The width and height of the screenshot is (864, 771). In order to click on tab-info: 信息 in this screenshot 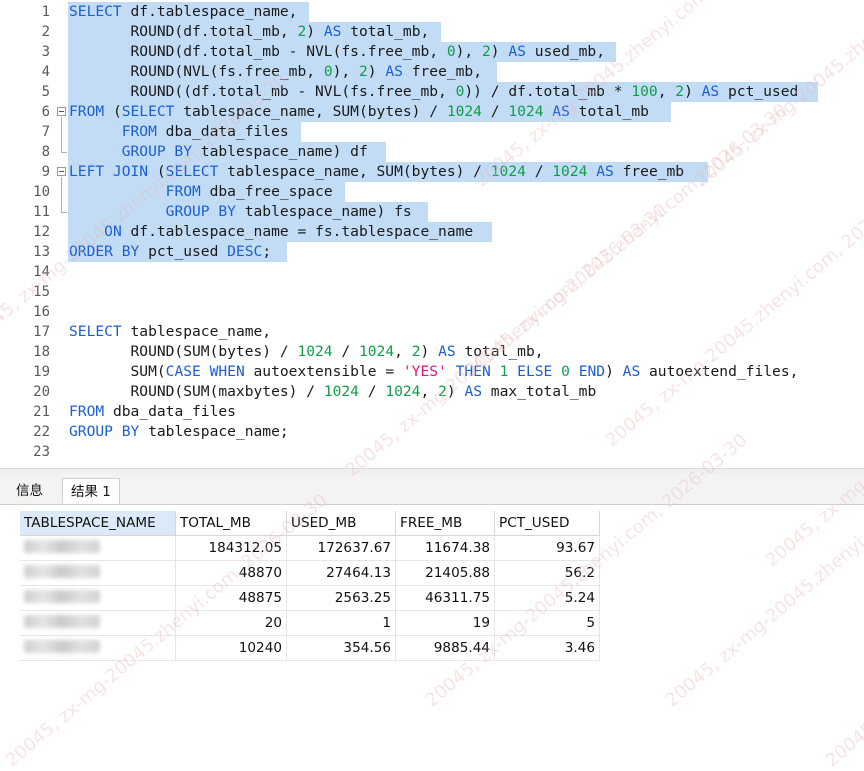, I will do `click(29, 491)`.